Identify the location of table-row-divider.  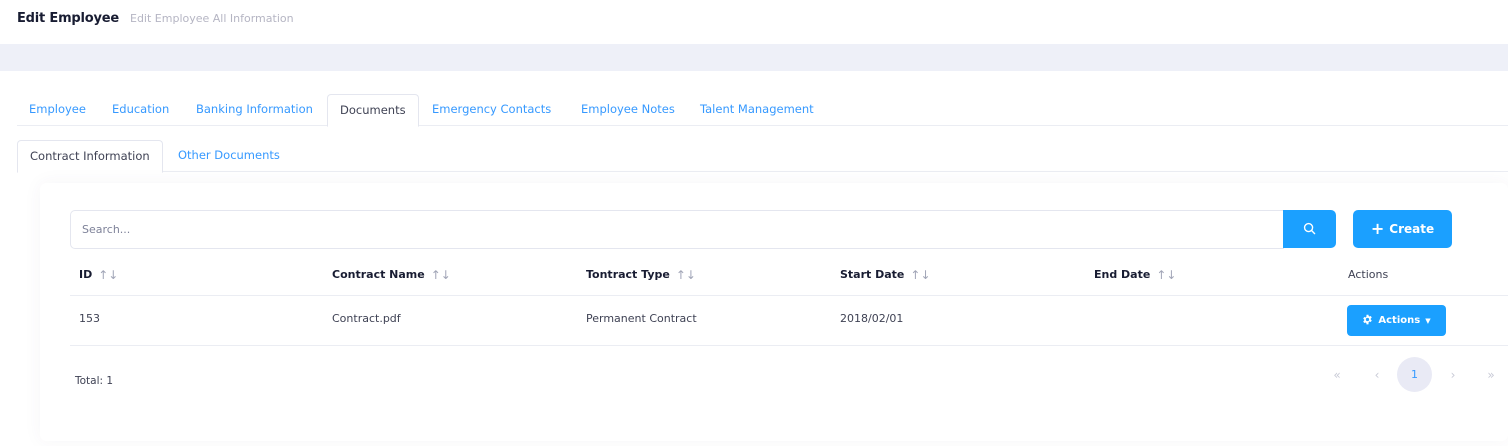
(789, 345).